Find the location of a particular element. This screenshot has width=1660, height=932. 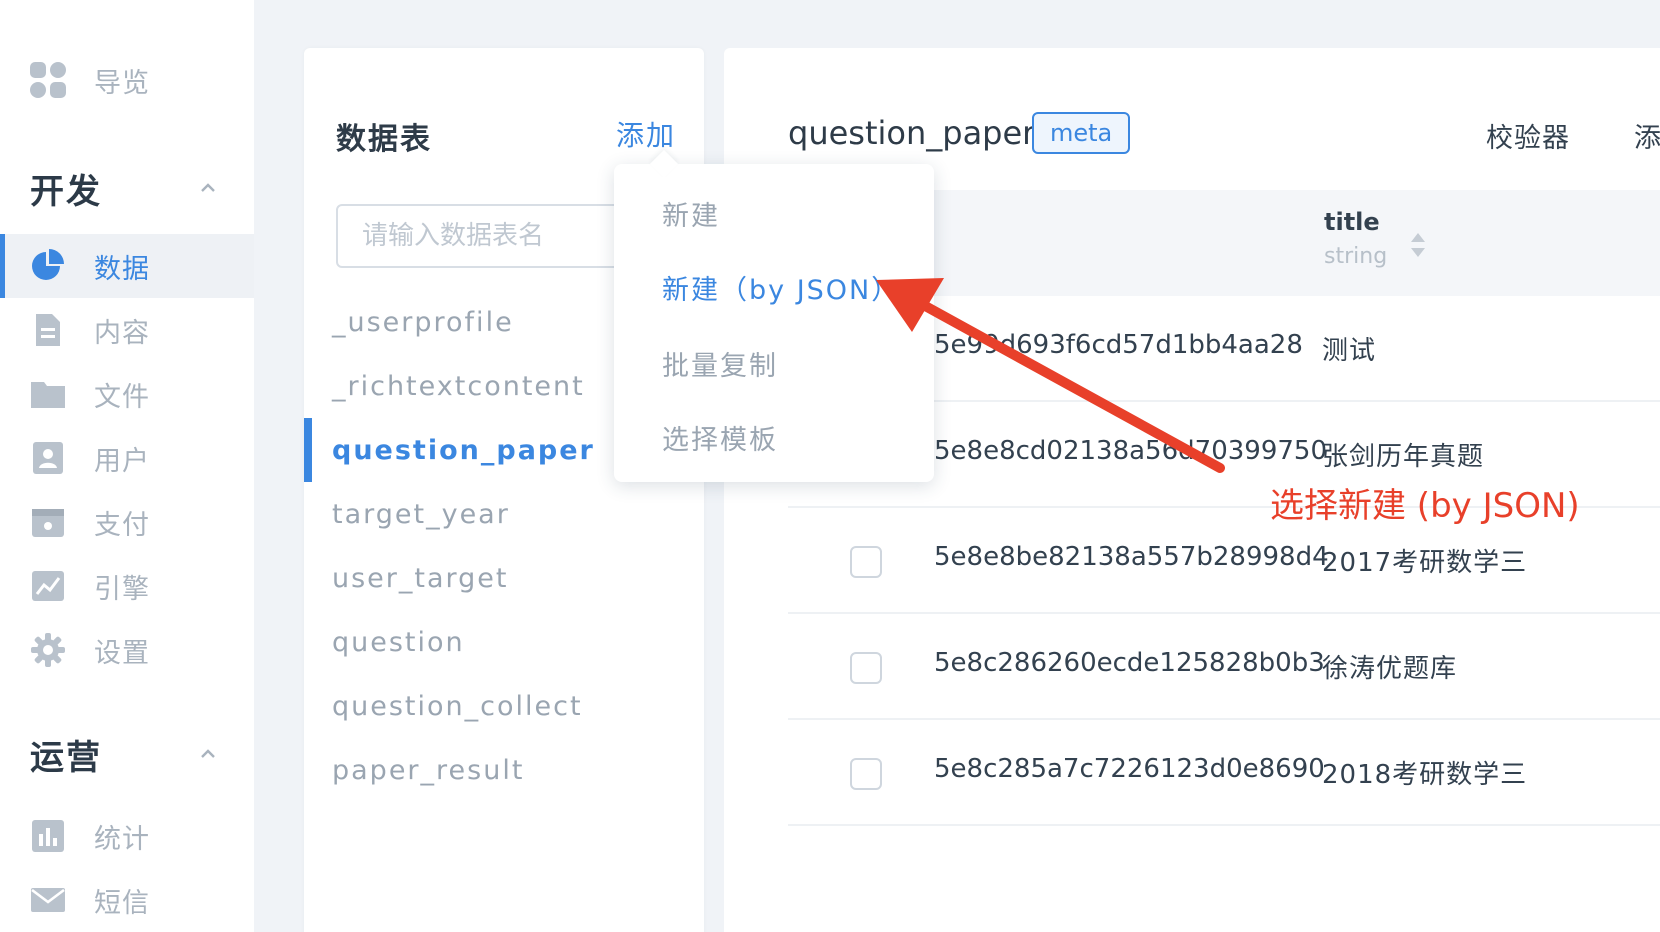

mail-icon is located at coordinates (48, 900).